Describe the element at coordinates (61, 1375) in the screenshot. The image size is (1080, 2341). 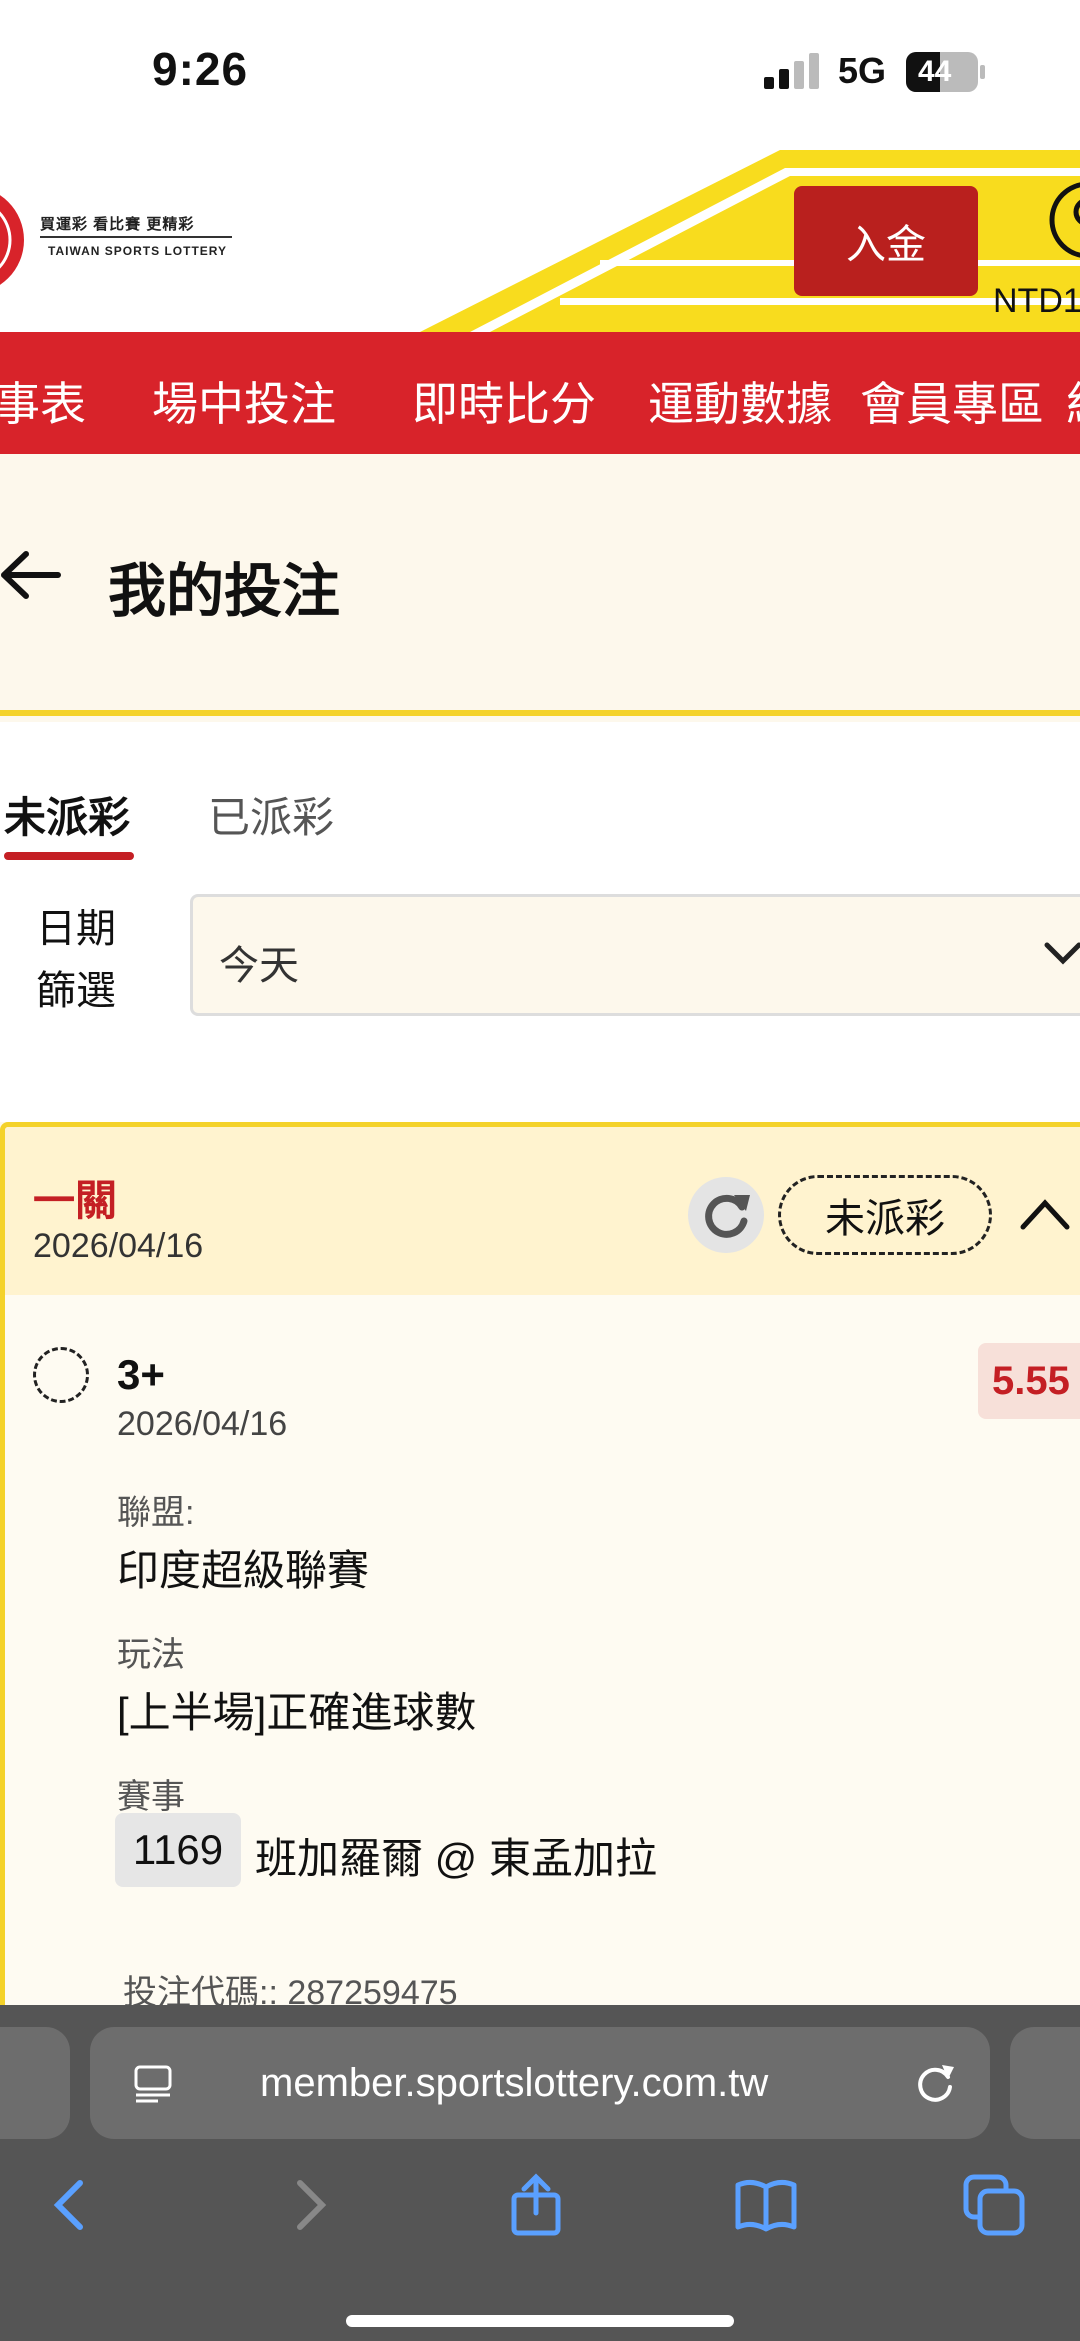
I see `selection-radio` at that location.